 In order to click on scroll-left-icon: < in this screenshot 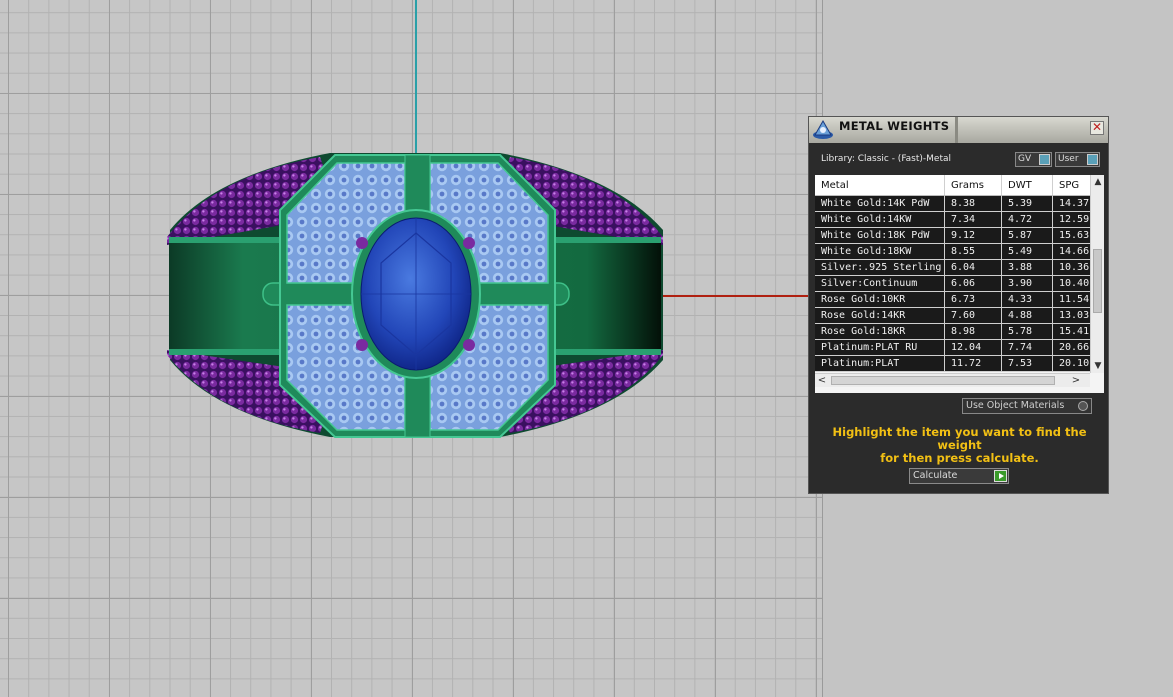, I will do `click(822, 380)`.